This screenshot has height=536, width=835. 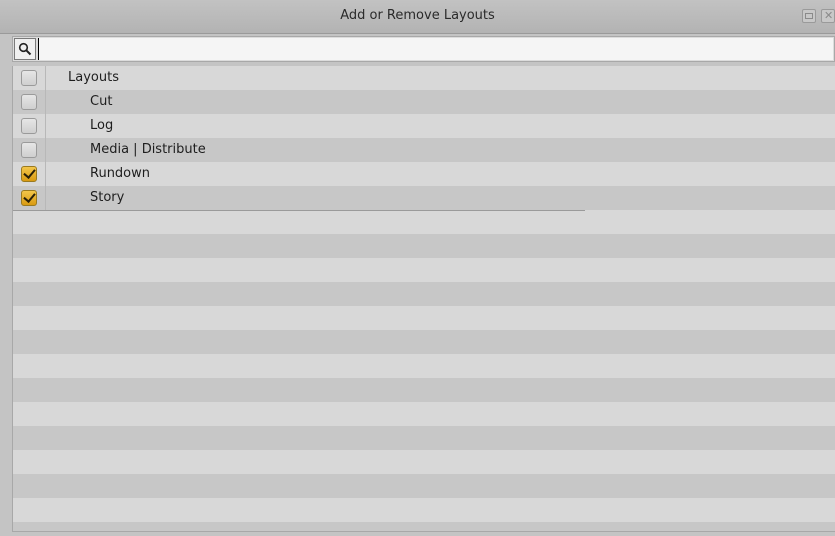 I want to click on tree-item-label: Media | Distribute, so click(x=148, y=149).